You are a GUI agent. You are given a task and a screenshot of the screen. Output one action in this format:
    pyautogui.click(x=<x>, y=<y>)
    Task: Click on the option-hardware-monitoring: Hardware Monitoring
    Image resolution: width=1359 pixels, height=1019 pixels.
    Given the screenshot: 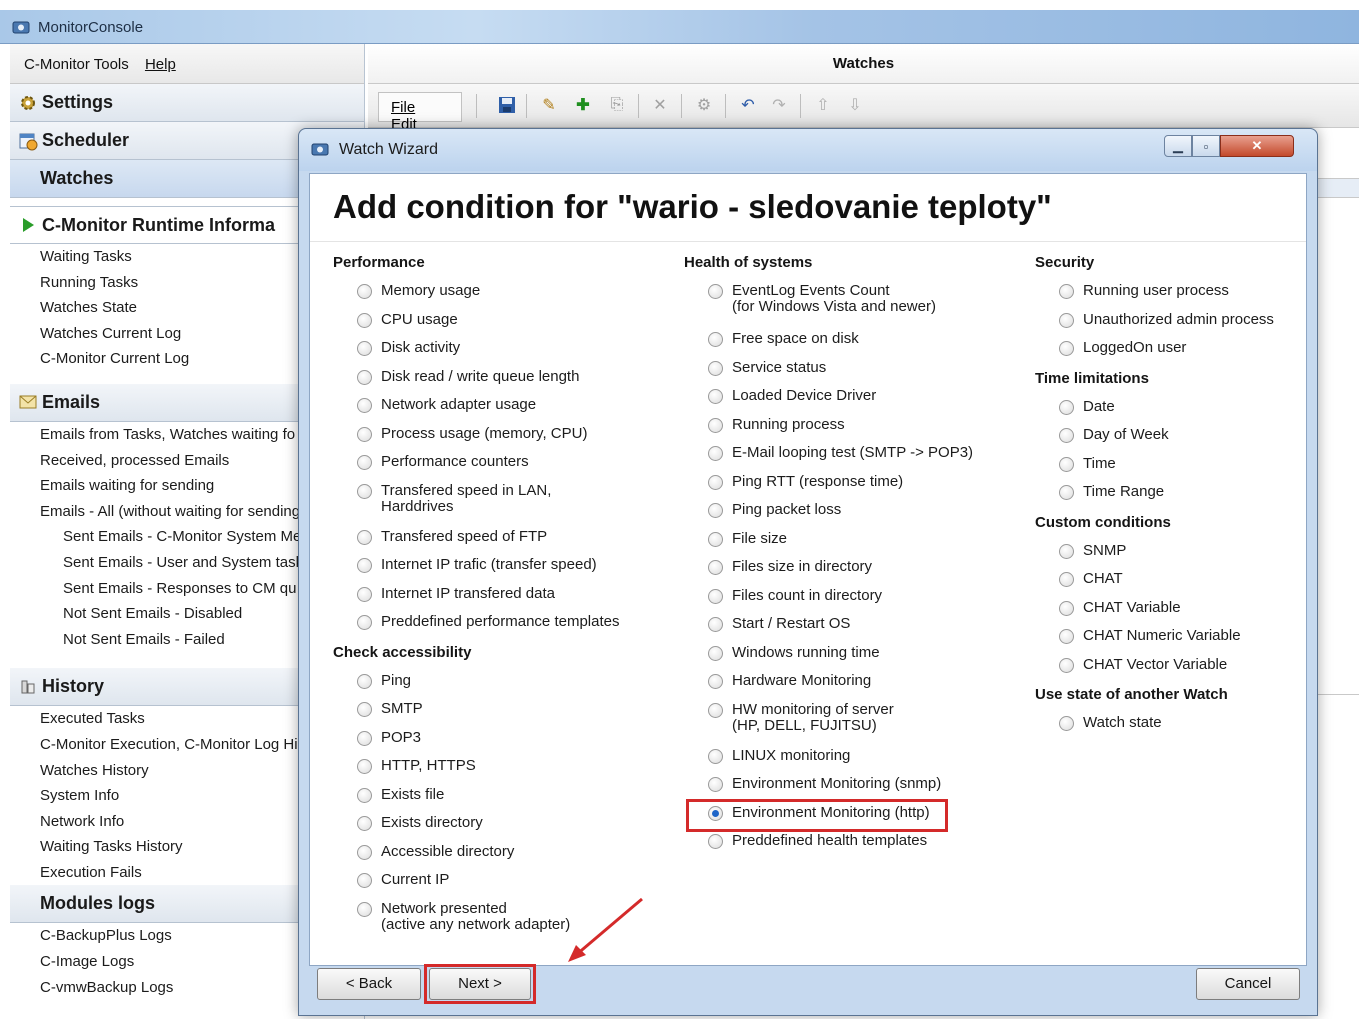 What is the action you would take?
    pyautogui.click(x=840, y=684)
    